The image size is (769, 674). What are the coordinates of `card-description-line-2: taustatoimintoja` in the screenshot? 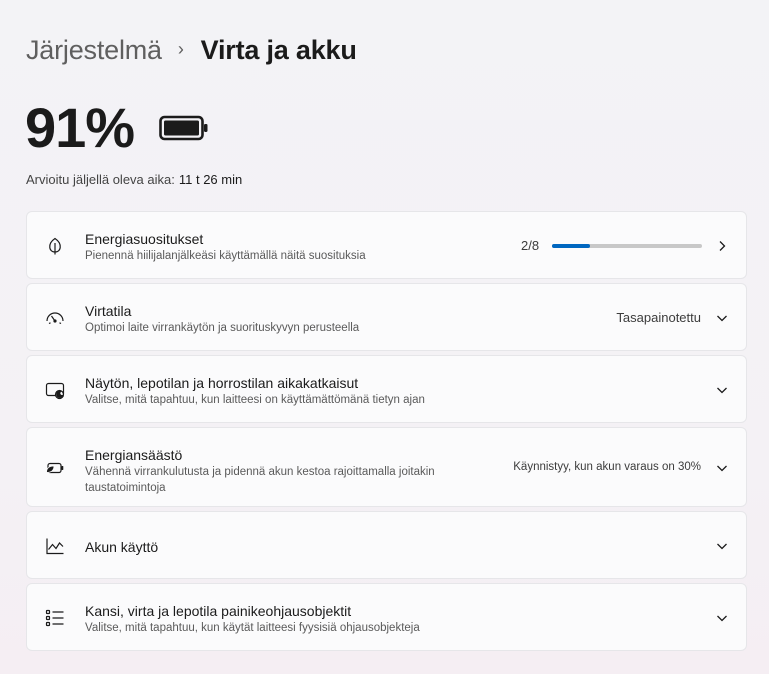 It's located at (125, 488).